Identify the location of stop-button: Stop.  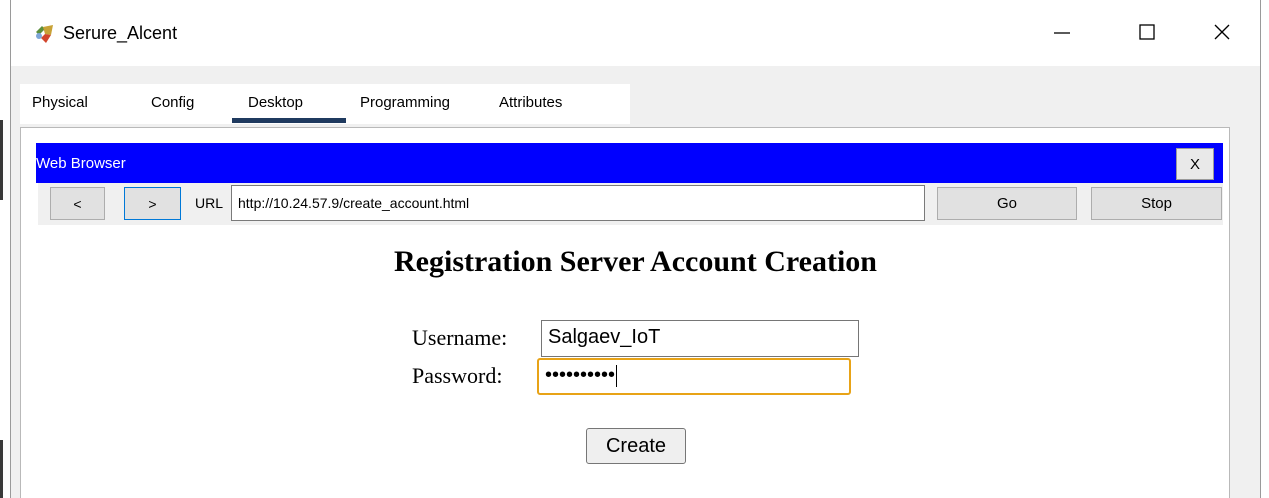
(1156, 203).